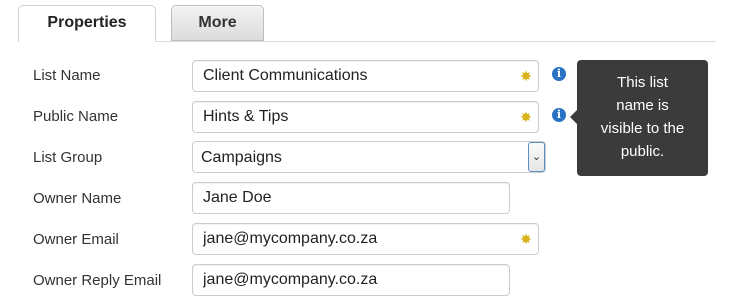 This screenshot has width=730, height=304. I want to click on owner-reply-email-input, so click(351, 280).